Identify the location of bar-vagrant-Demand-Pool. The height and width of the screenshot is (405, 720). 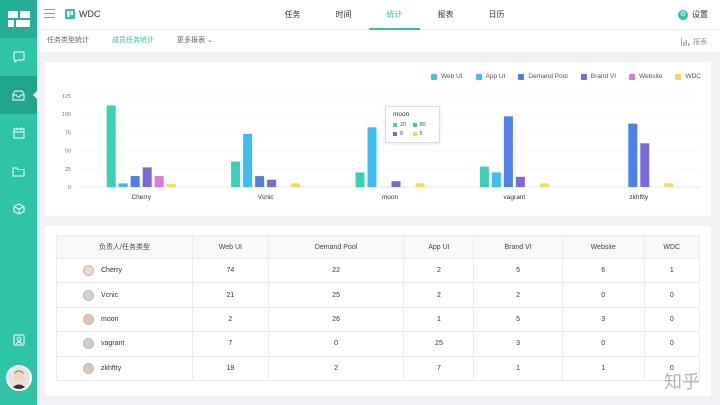
(508, 151).